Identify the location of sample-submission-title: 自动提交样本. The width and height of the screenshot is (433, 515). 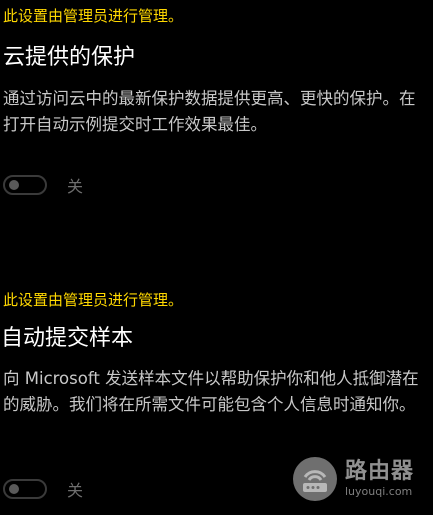
(67, 338).